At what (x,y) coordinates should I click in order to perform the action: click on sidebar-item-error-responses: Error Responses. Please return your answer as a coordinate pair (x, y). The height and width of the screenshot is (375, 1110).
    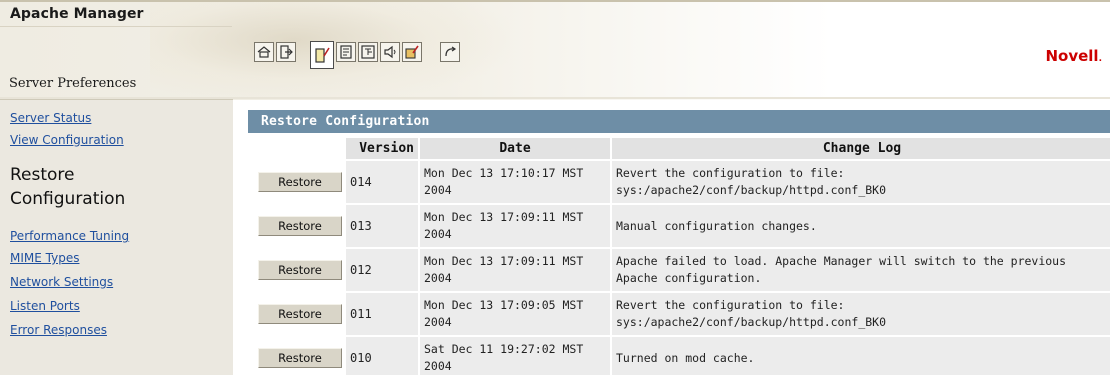
    Looking at the image, I should click on (58, 330).